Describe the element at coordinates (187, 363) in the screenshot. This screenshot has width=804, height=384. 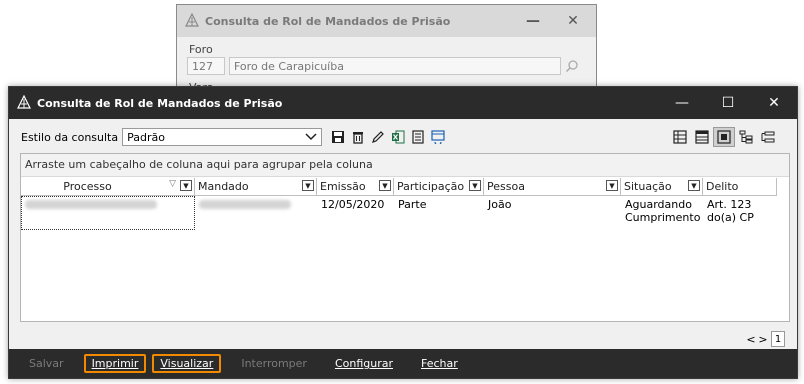
I see `preview-button: Visualizar` at that location.